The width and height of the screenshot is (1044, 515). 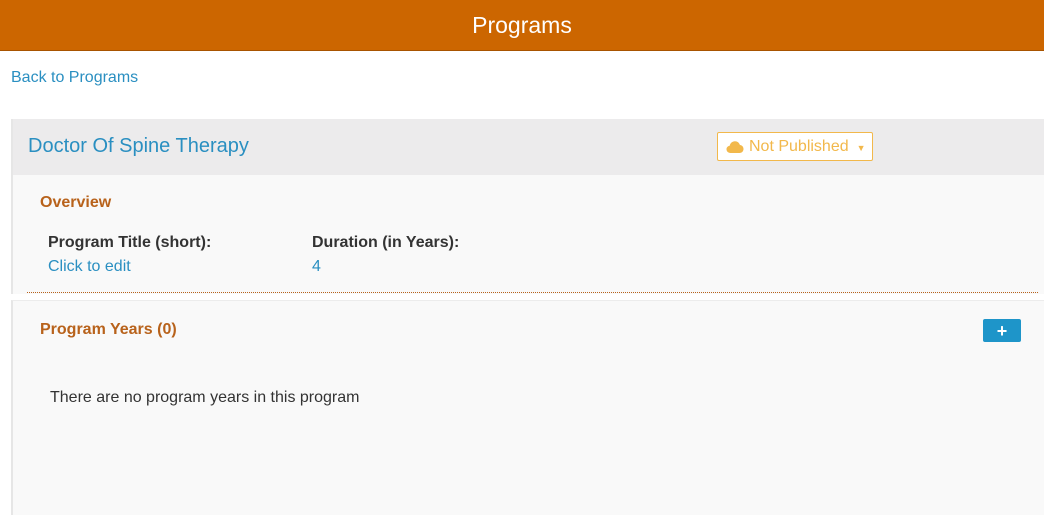 I want to click on overview-heading: Overview, so click(x=76, y=202).